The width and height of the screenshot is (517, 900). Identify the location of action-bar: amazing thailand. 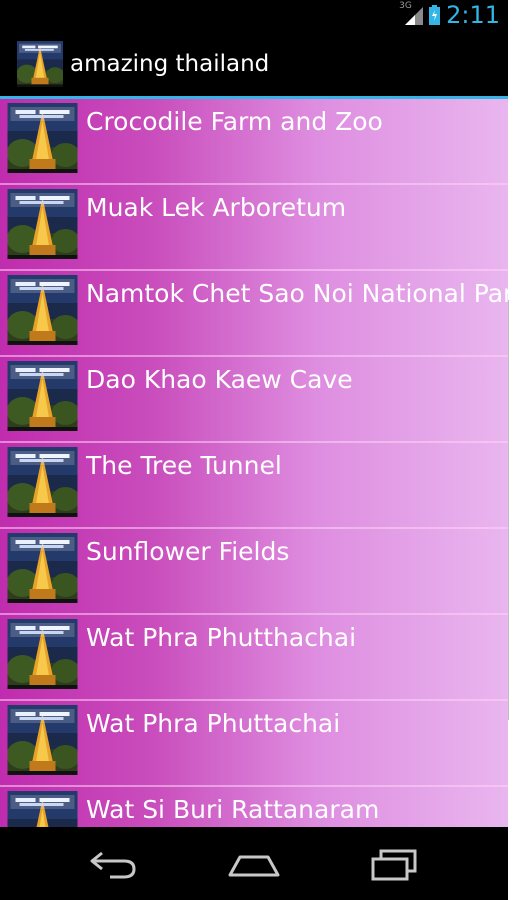
(254, 63).